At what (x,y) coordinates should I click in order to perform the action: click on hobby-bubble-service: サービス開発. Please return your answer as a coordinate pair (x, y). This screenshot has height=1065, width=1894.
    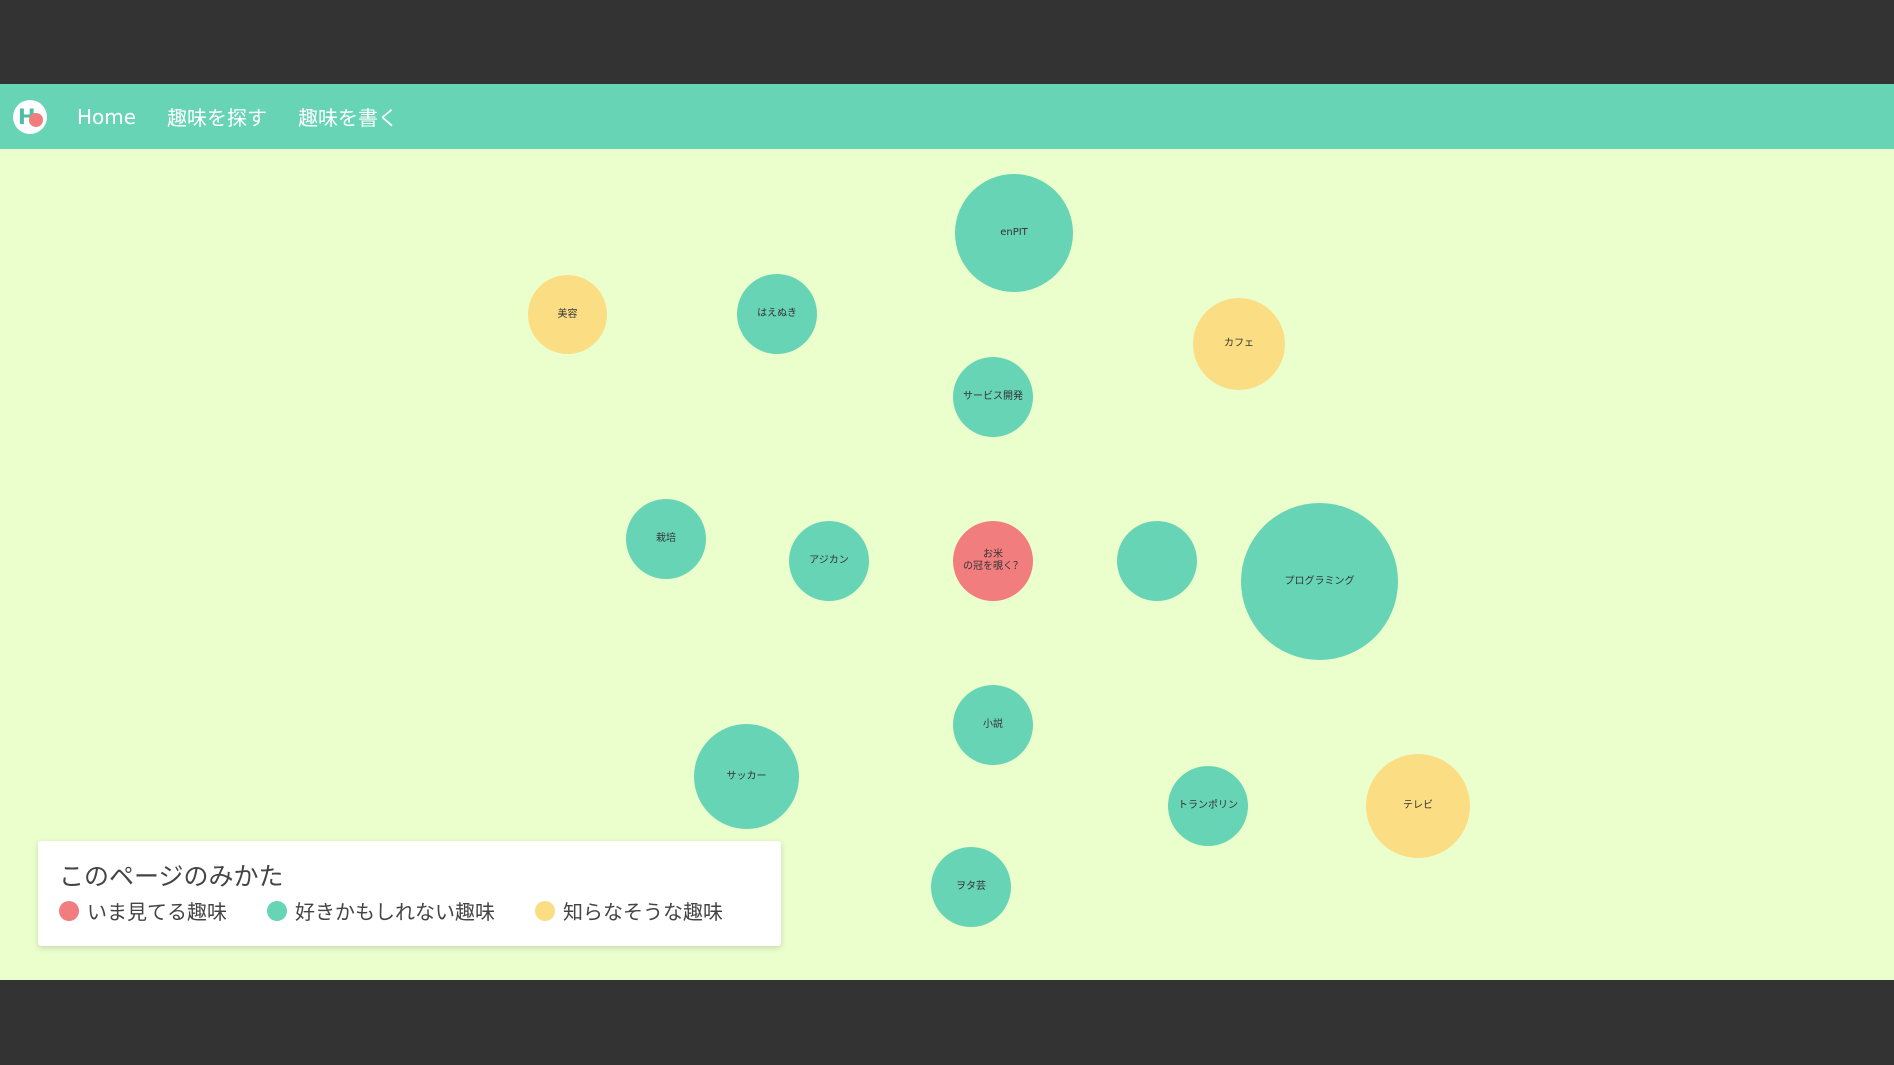
    Looking at the image, I should click on (993, 397).